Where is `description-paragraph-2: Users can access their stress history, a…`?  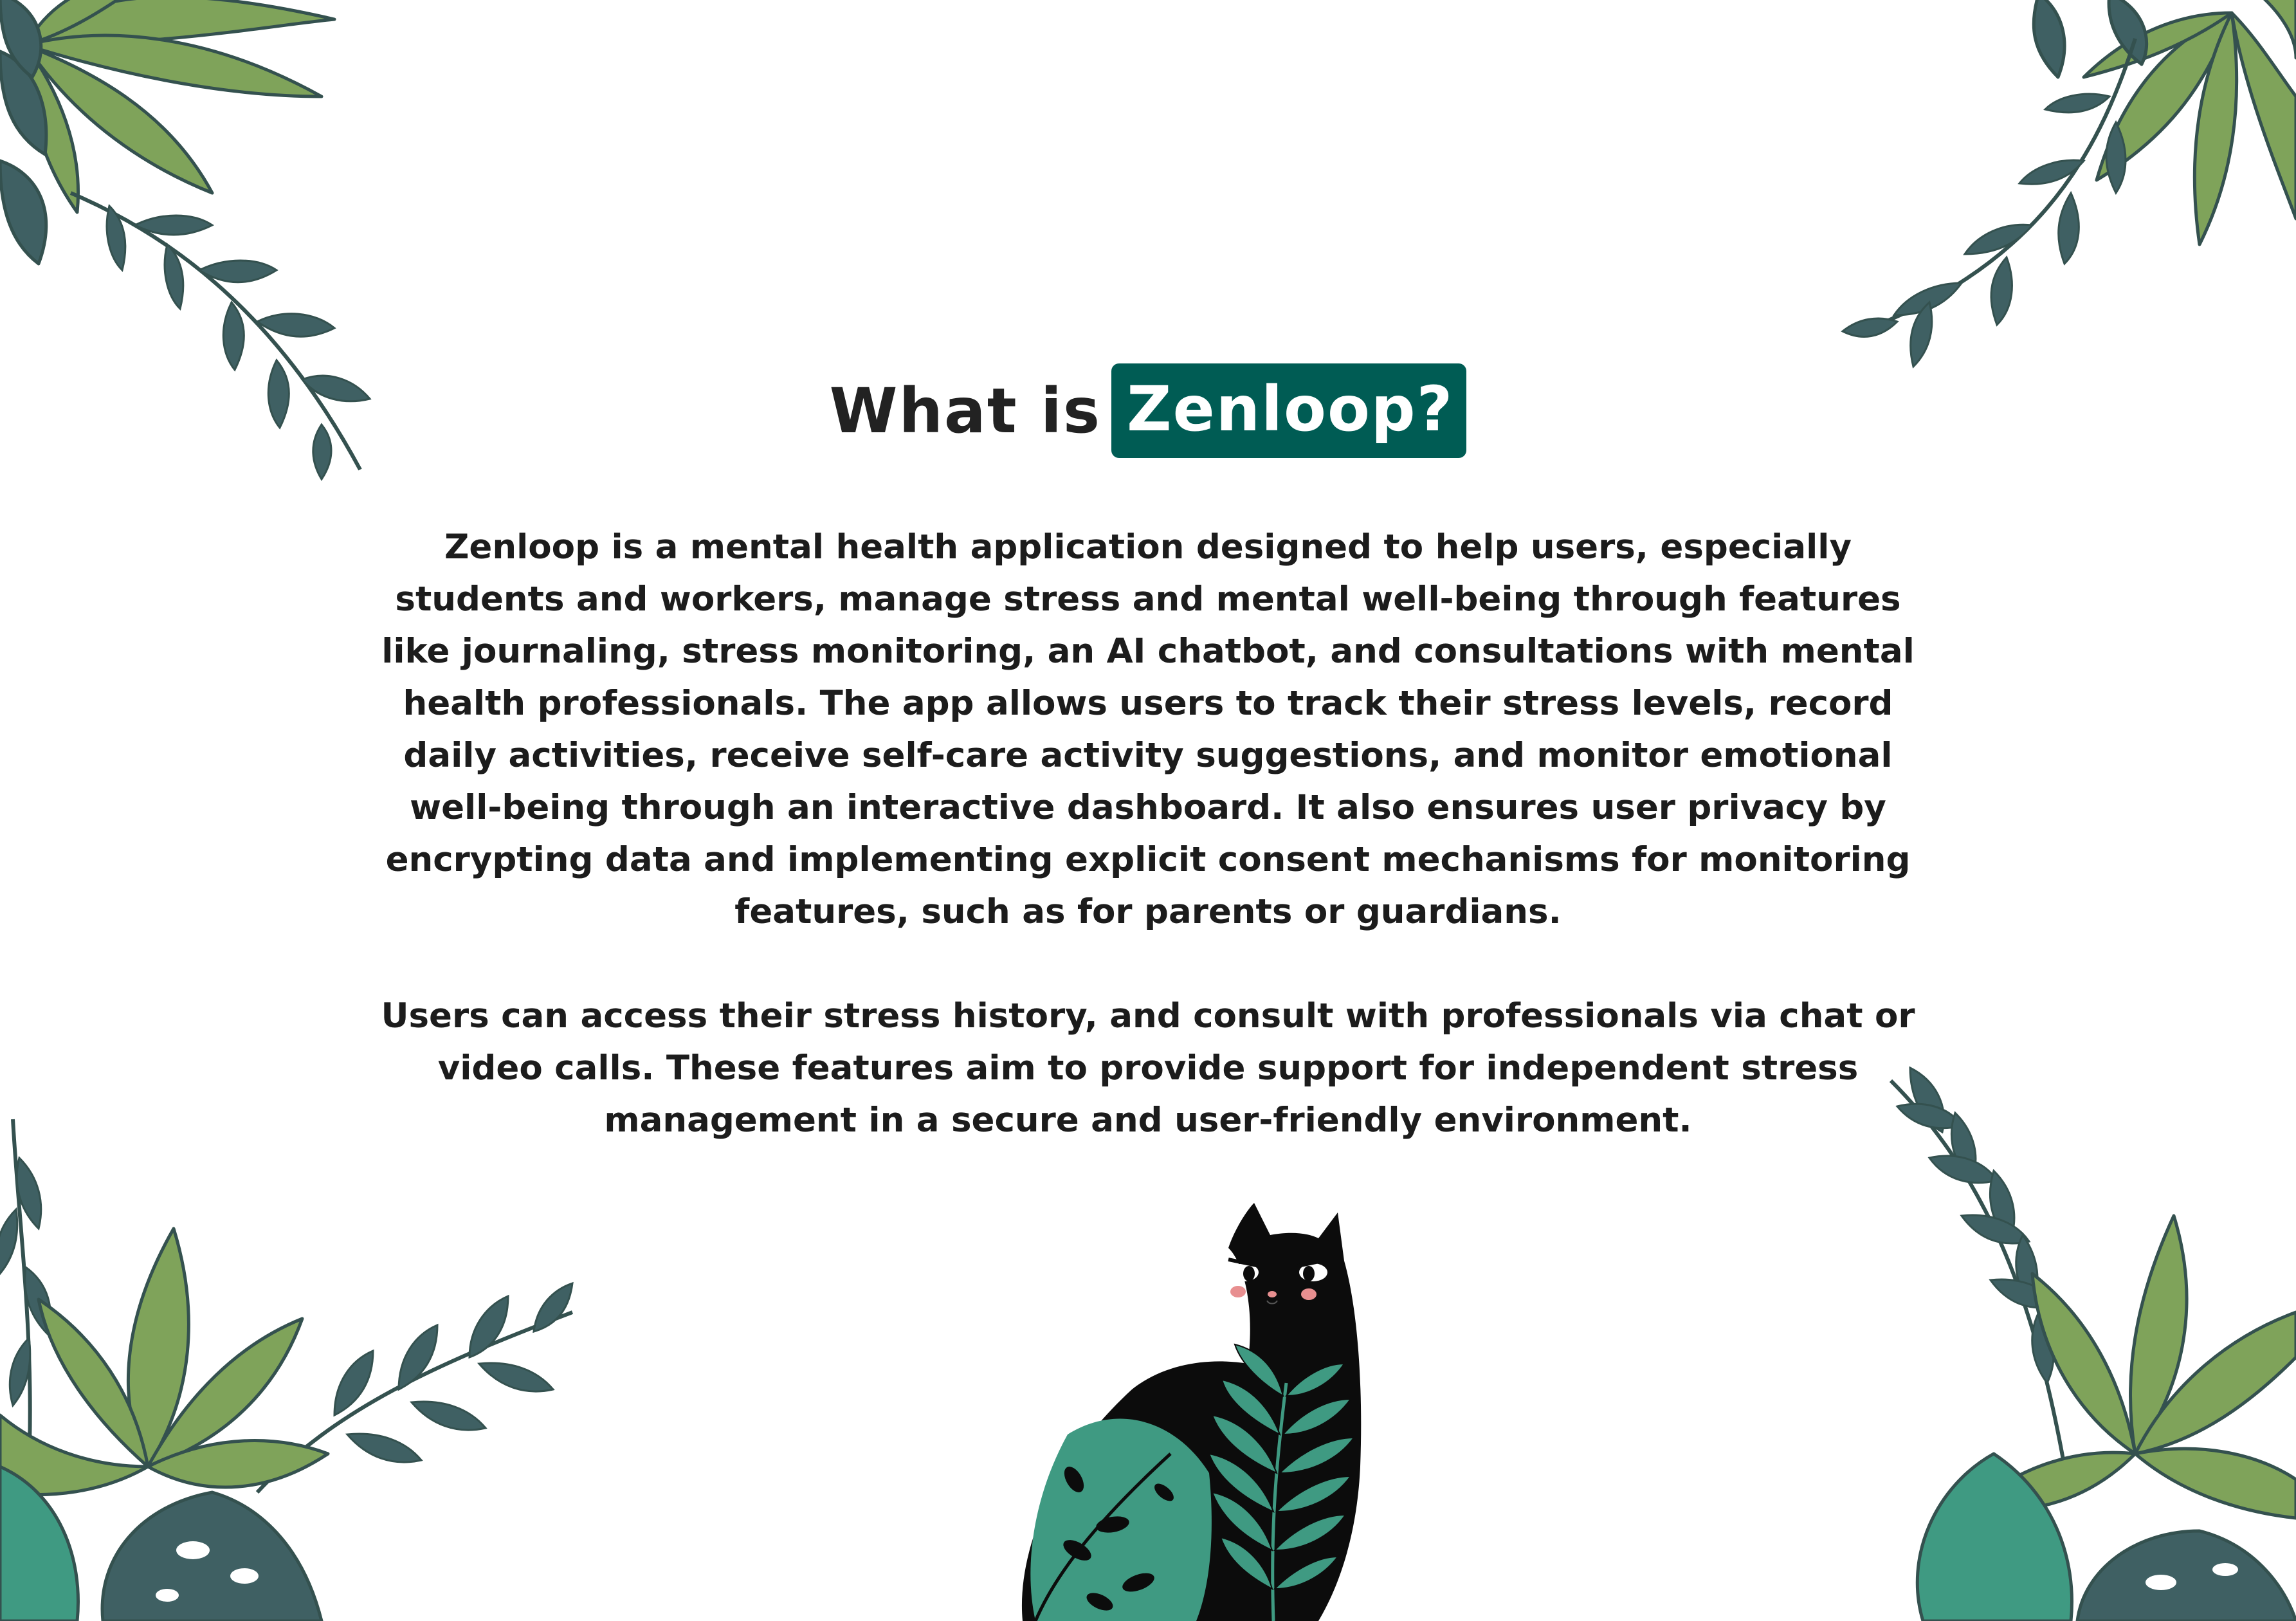
description-paragraph-2: Users can access their stress history, a… is located at coordinates (1148, 1068).